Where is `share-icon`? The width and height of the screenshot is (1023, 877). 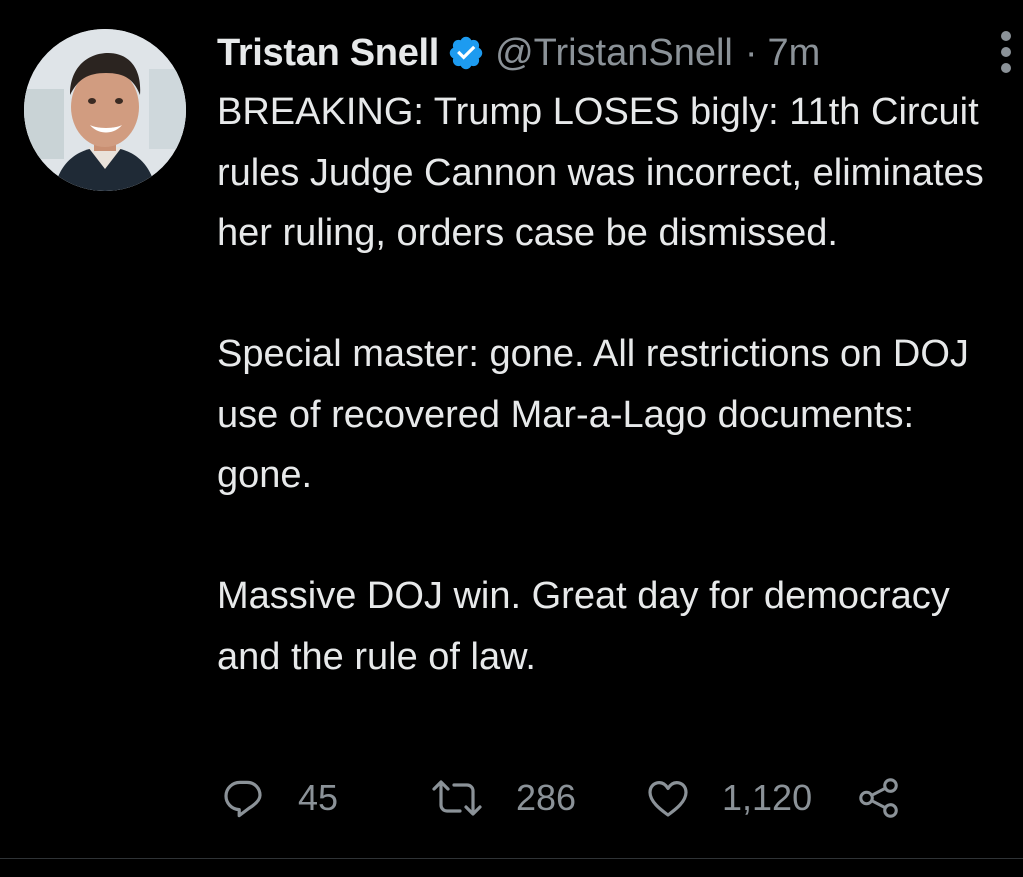 share-icon is located at coordinates (878, 798).